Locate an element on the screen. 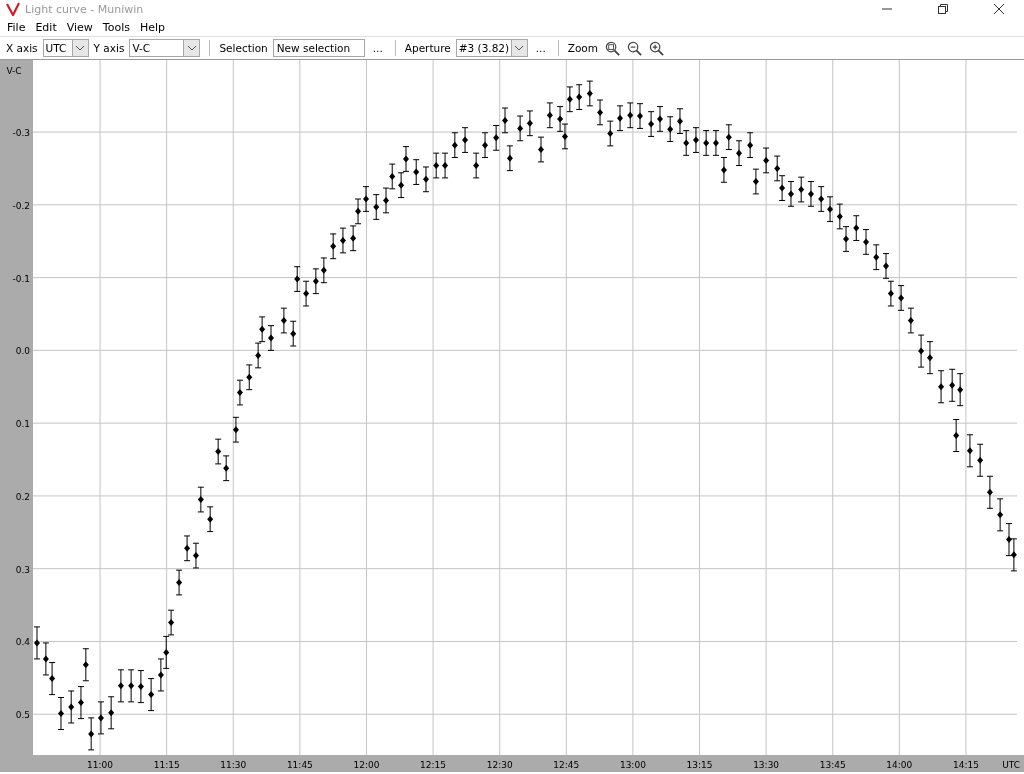 This screenshot has height=774, width=1024. zoom-out-icon is located at coordinates (635, 48).